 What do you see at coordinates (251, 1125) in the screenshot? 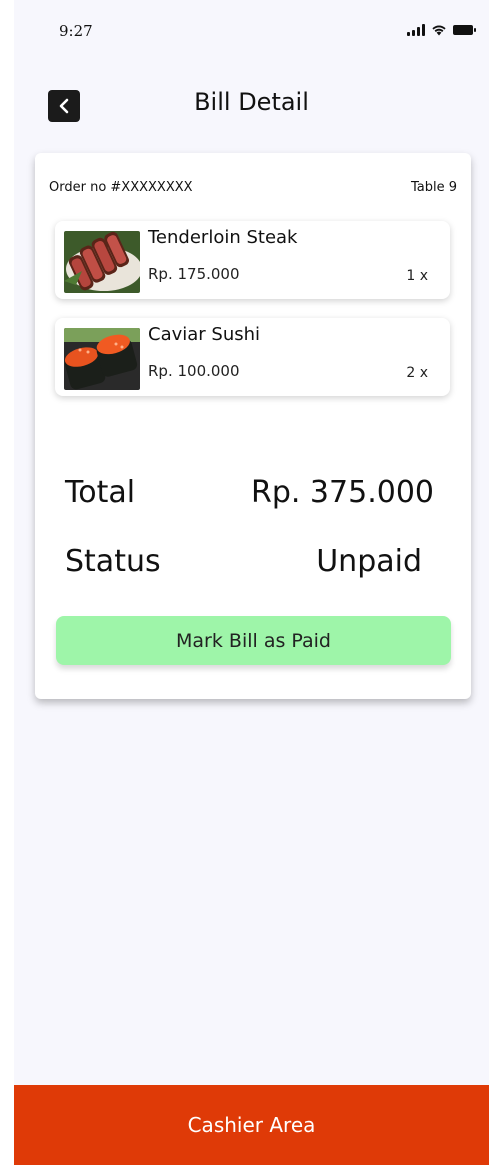
I see `cashier-area-button: Cashier Area` at bounding box center [251, 1125].